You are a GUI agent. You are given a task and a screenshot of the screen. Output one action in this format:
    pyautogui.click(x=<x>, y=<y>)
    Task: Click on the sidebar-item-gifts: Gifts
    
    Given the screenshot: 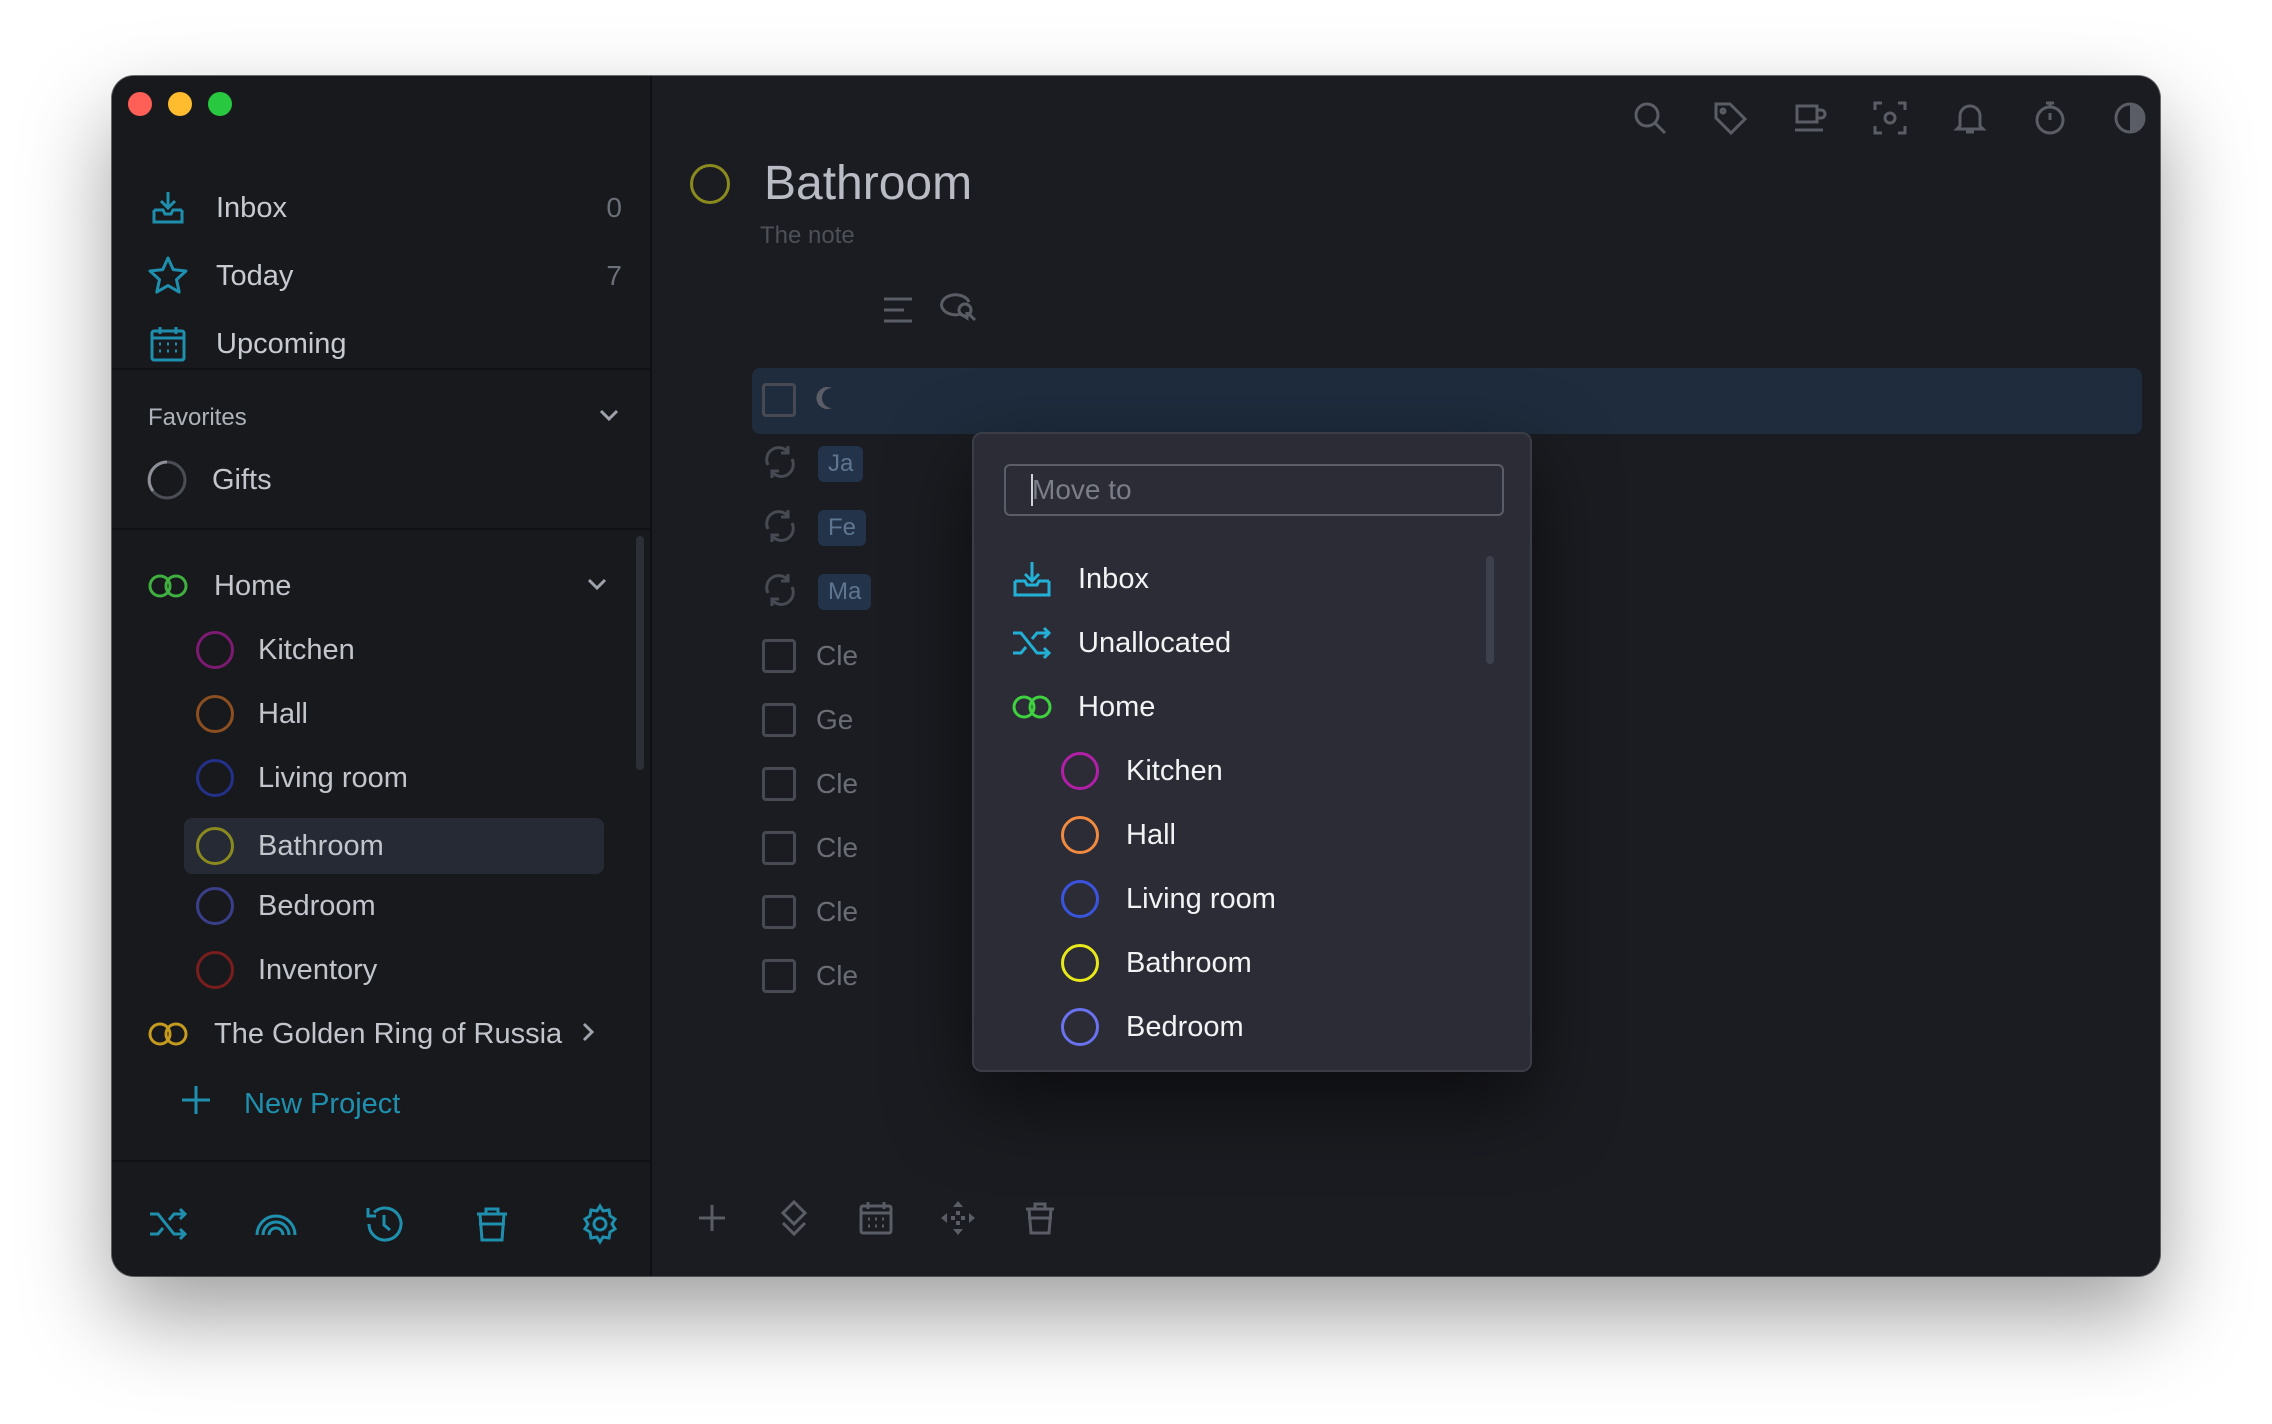 What is the action you would take?
    pyautogui.click(x=209, y=480)
    